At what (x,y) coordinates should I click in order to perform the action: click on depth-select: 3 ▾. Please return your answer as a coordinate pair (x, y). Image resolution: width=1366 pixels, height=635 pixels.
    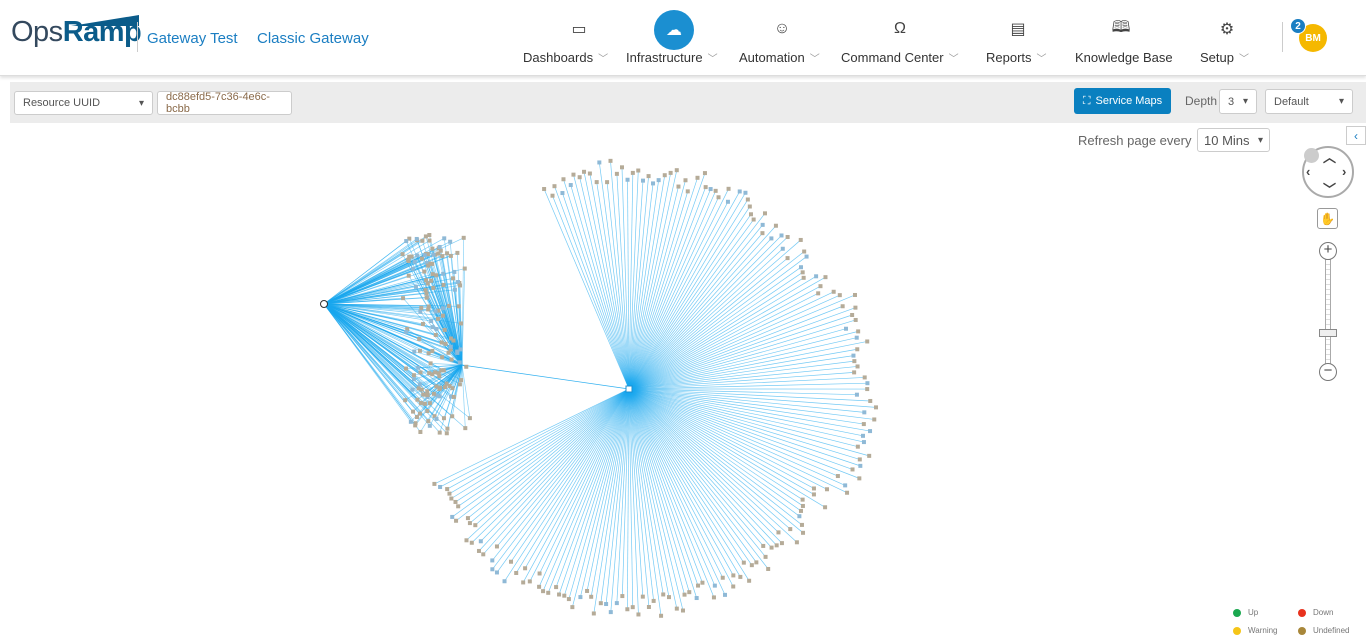
    Looking at the image, I should click on (1238, 101).